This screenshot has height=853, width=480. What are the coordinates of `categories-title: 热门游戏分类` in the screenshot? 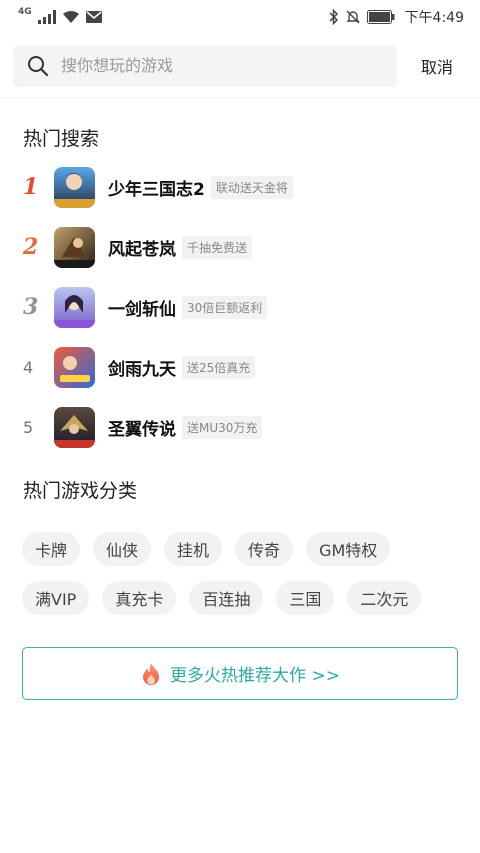 It's located at (80, 491).